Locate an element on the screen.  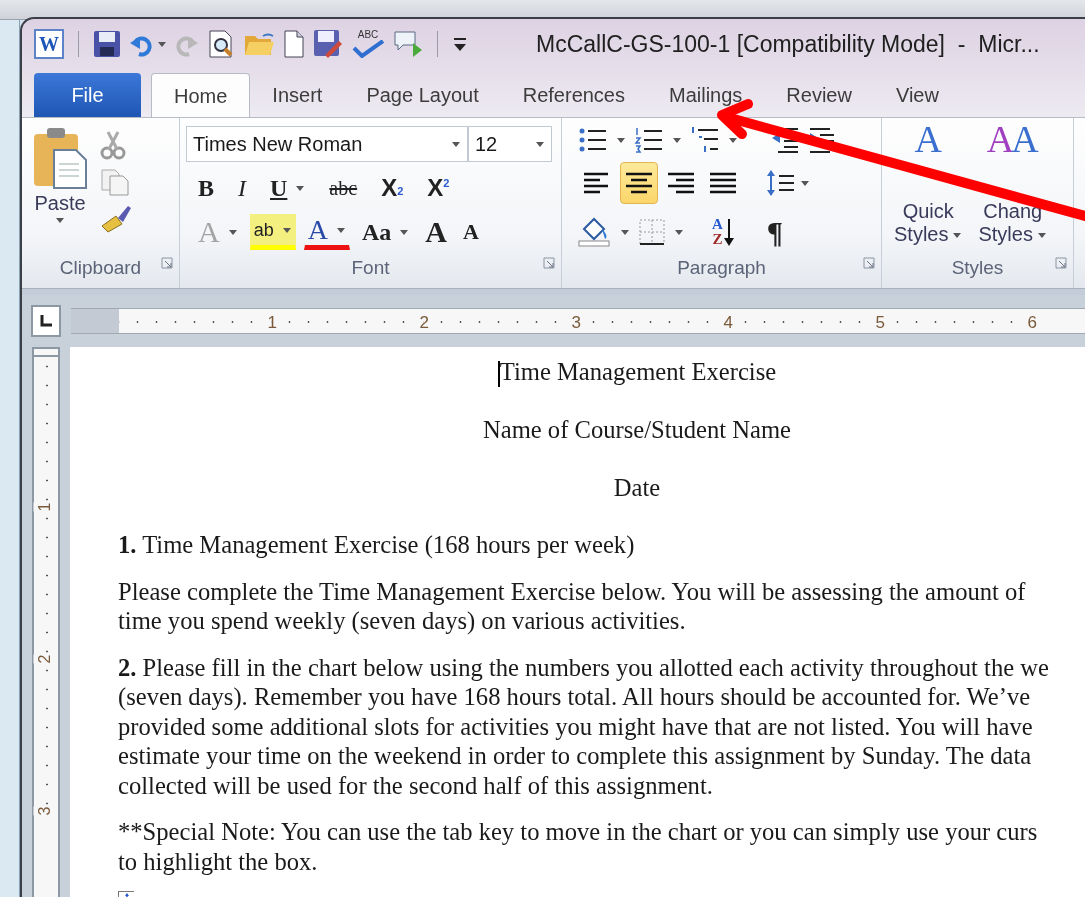
sort-button: A Z is located at coordinates (723, 232).